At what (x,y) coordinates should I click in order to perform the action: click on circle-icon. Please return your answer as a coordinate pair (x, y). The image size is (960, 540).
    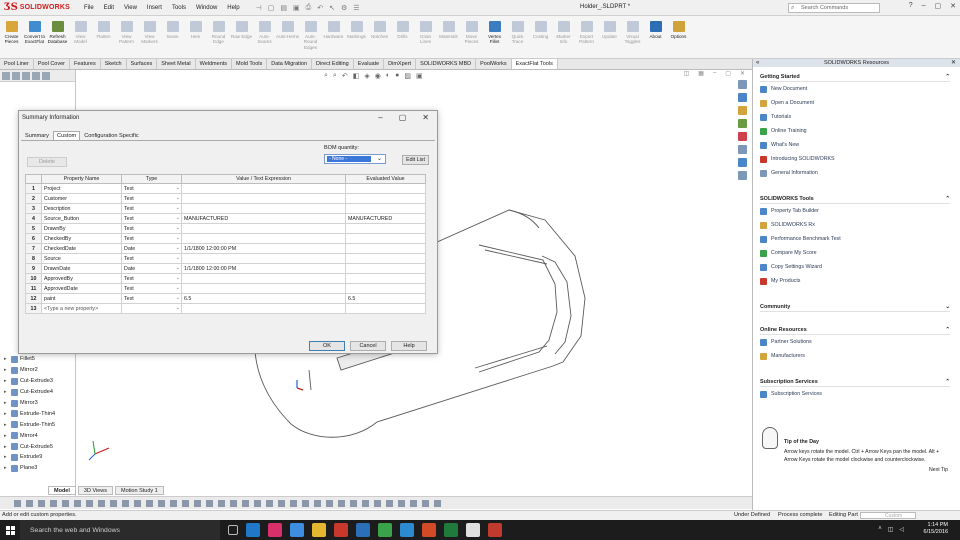
    Looking at the image, I should click on (77, 503).